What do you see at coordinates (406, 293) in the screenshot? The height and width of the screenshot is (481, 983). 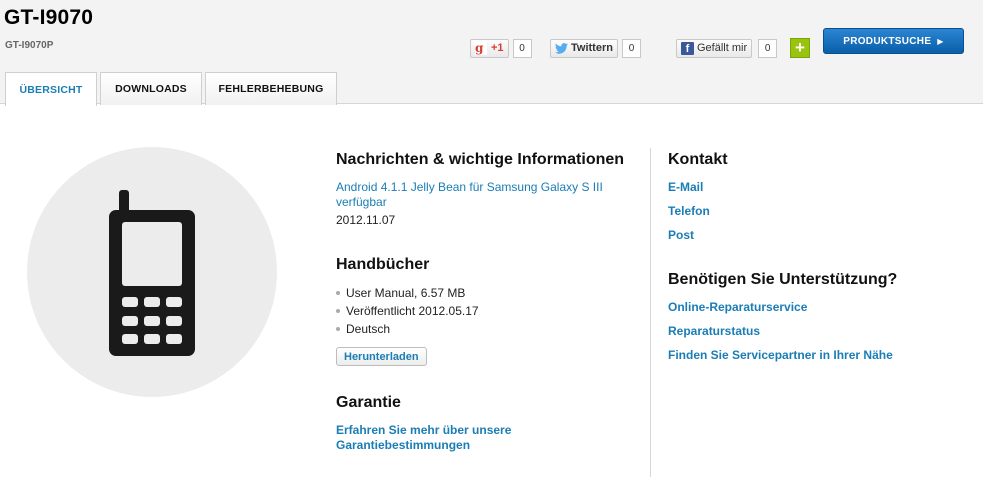 I see `manual-item-text: User Manual, 6.57 MB` at bounding box center [406, 293].